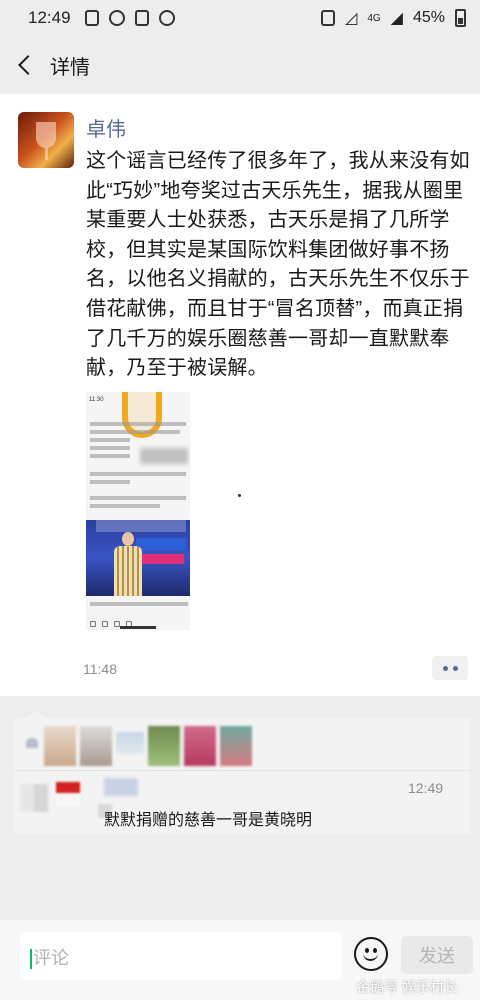  Describe the element at coordinates (91, 18) in the screenshot. I see `sim-icon` at that location.